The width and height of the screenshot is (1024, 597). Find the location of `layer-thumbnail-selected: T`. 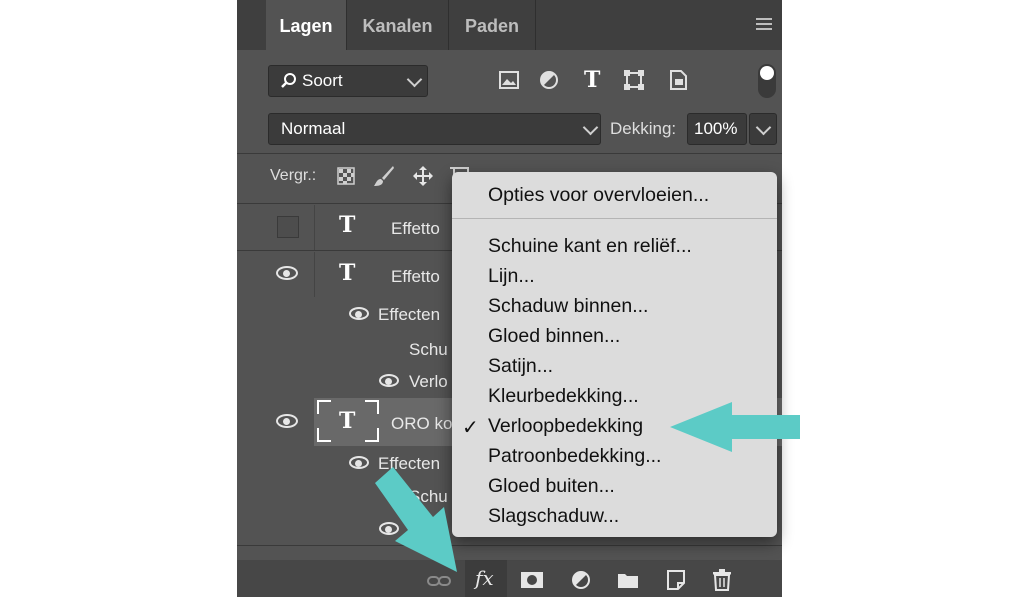

layer-thumbnail-selected: T is located at coordinates (348, 421).